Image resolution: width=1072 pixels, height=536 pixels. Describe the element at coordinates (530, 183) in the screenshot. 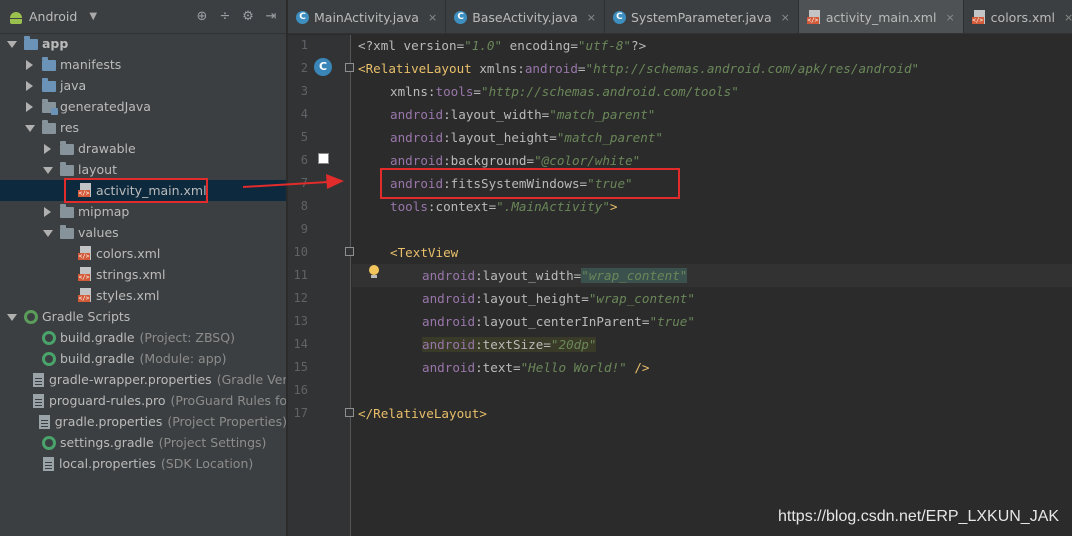

I see `annotation-box-attribute` at that location.